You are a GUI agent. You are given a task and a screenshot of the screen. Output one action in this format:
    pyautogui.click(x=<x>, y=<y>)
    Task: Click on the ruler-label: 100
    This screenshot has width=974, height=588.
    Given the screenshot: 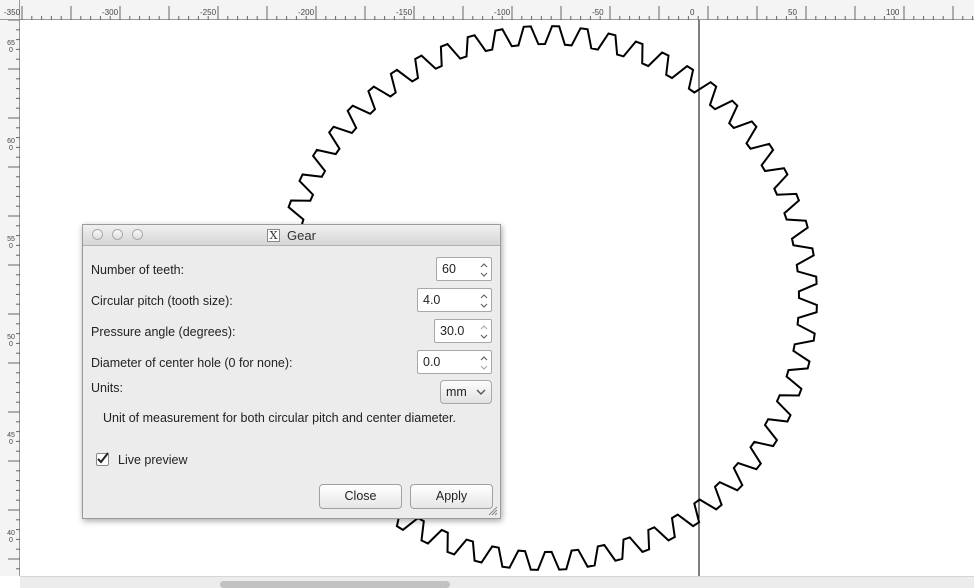 What is the action you would take?
    pyautogui.click(x=893, y=12)
    